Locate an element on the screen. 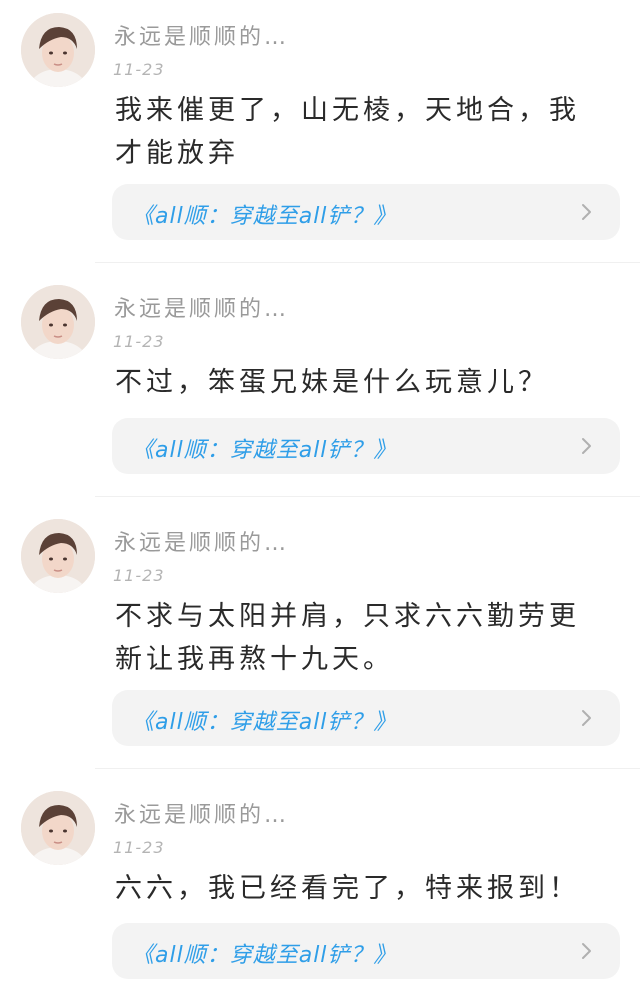  comment-text: 六六，我已经看完了，特来报到！ is located at coordinates (347, 888).